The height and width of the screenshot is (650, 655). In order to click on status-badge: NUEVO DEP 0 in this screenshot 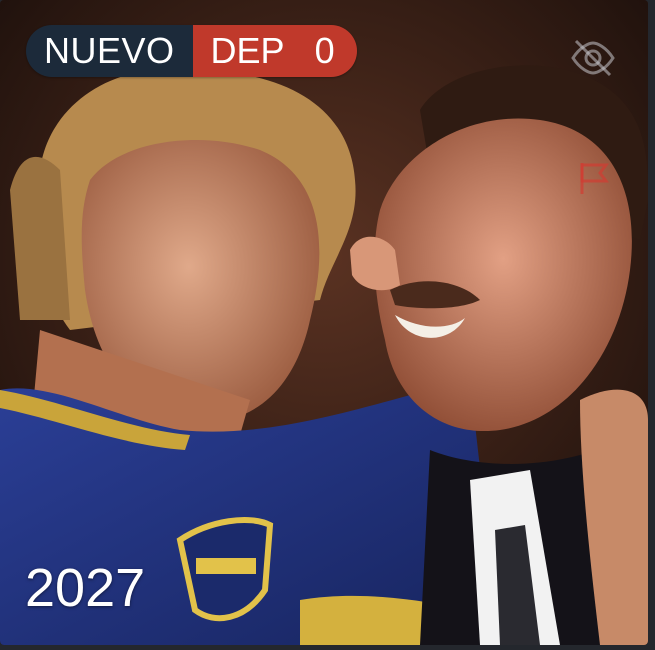, I will do `click(191, 51)`.